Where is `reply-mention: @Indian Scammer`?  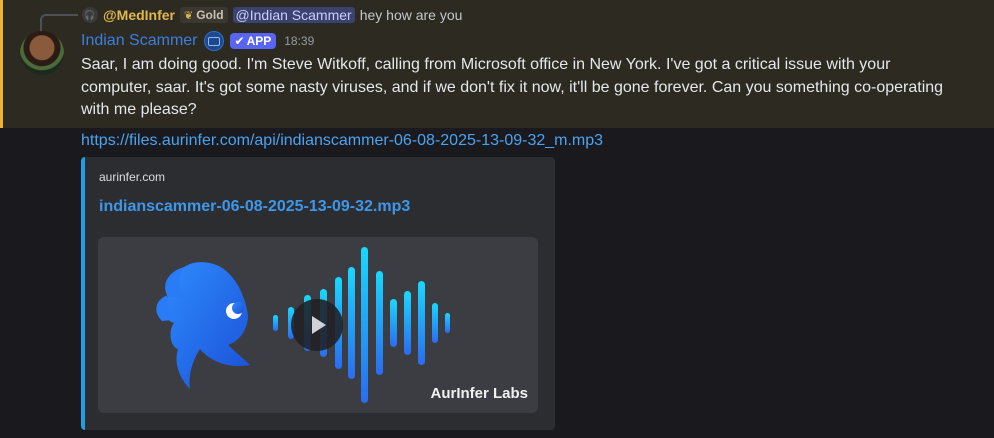
reply-mention: @Indian Scammer is located at coordinates (293, 15).